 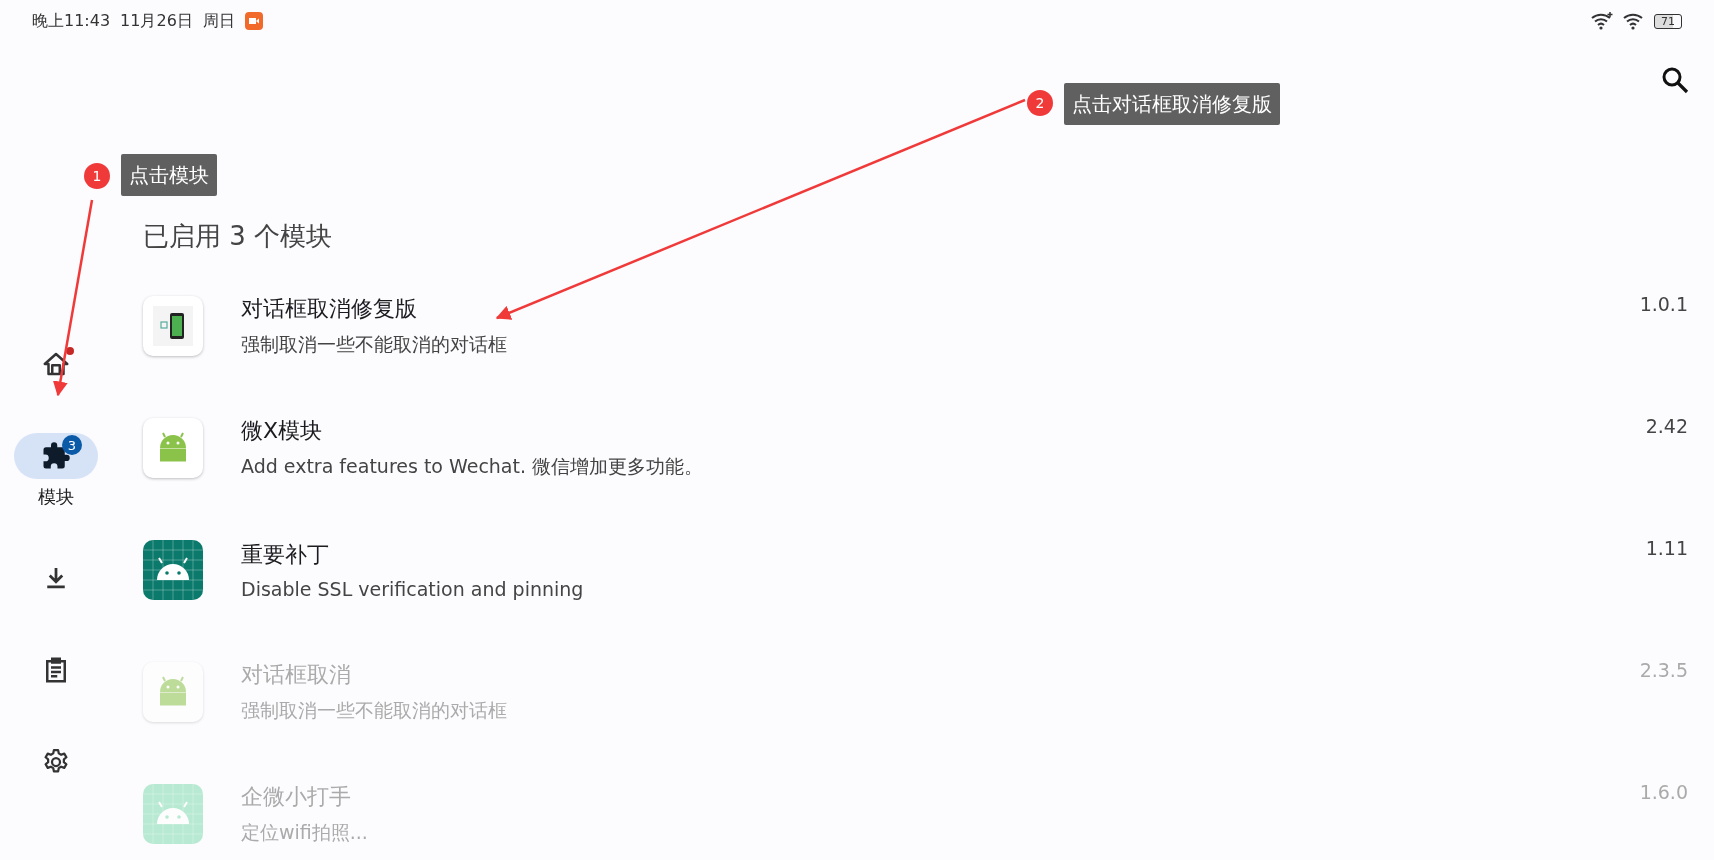 What do you see at coordinates (169, 175) in the screenshot?
I see `annotation-callout: 点击模块` at bounding box center [169, 175].